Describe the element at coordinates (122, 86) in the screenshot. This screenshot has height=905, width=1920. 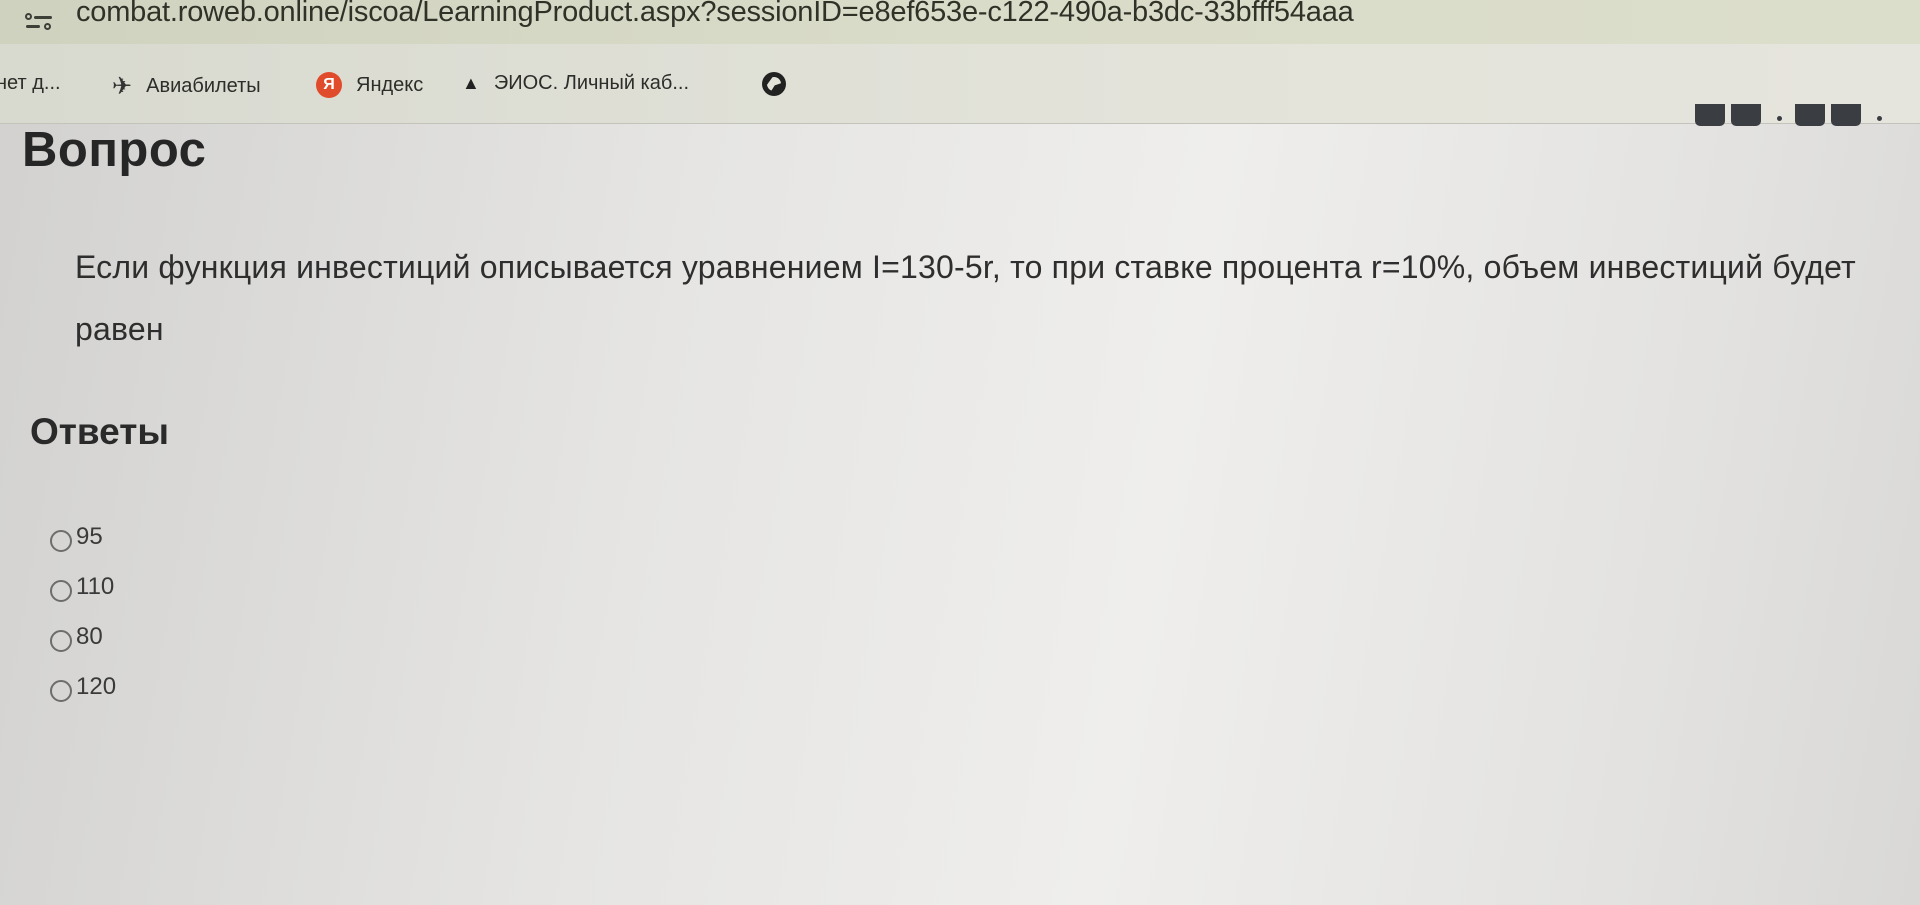
I see `plane-icon: ✈` at that location.